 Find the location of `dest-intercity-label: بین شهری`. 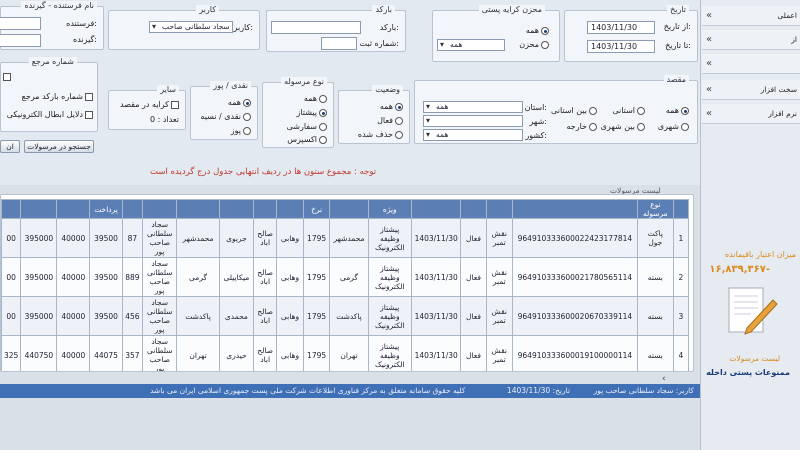

dest-intercity-label: بین شهری is located at coordinates (617, 126).